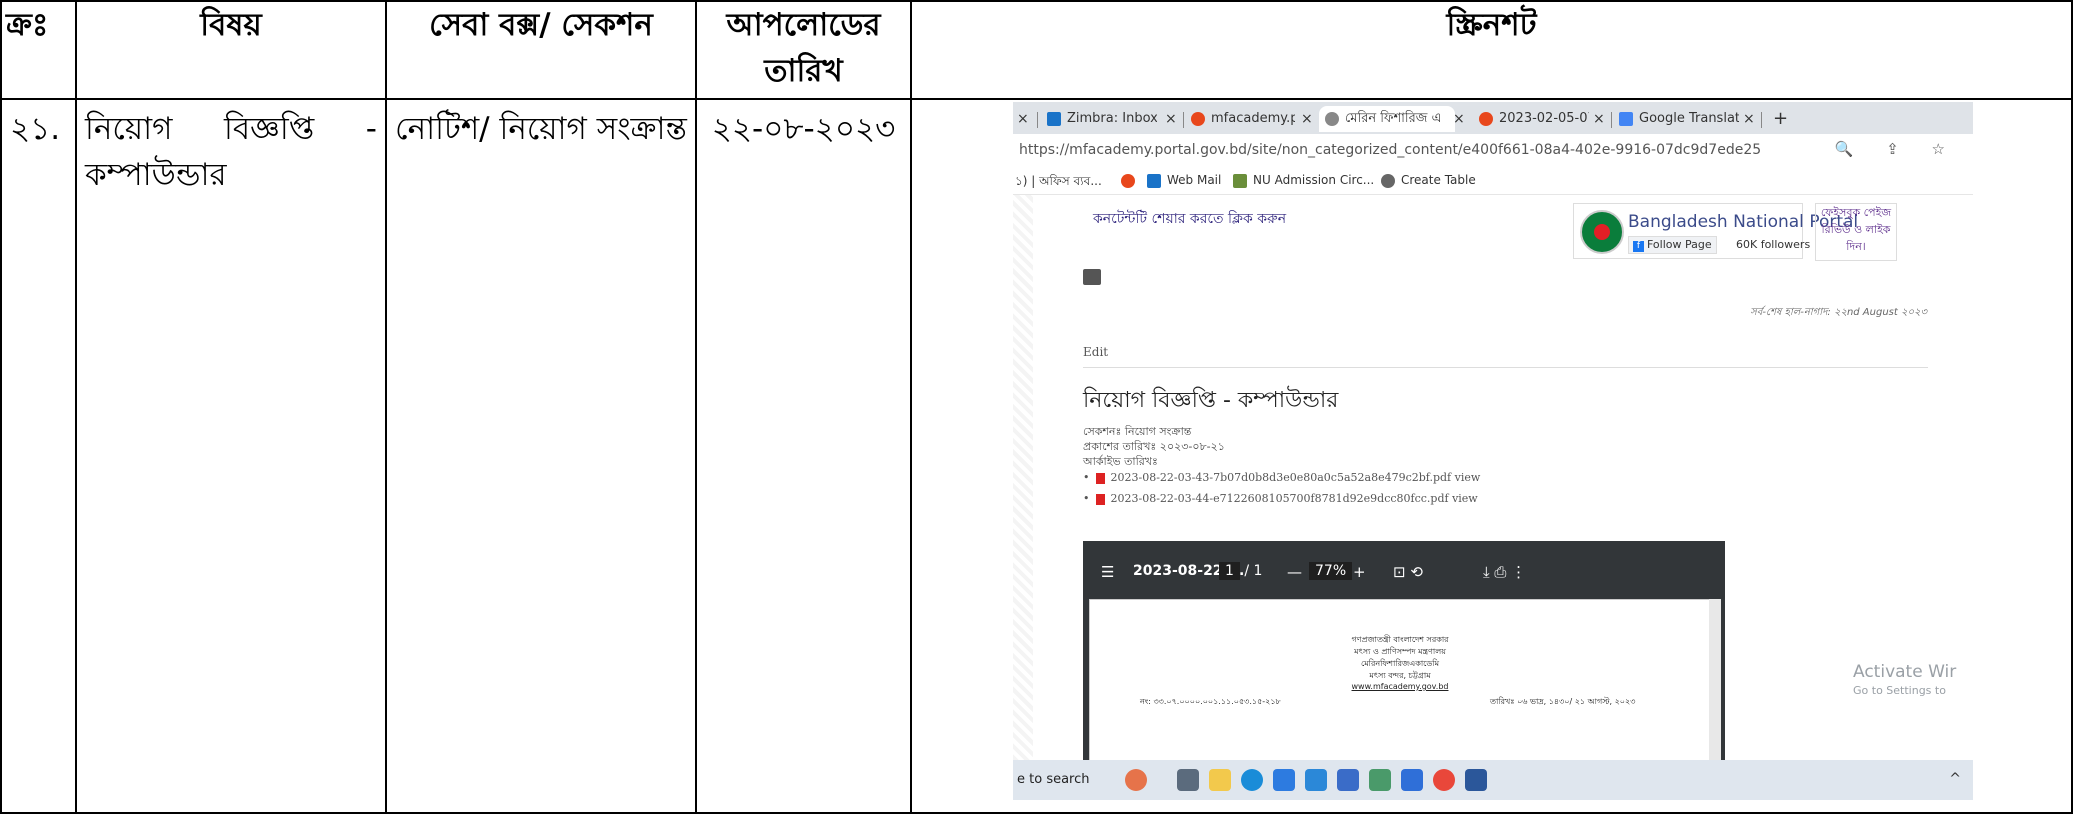 Image resolution: width=2081 pixels, height=816 pixels. What do you see at coordinates (1626, 118) in the screenshot?
I see `translate-icon` at bounding box center [1626, 118].